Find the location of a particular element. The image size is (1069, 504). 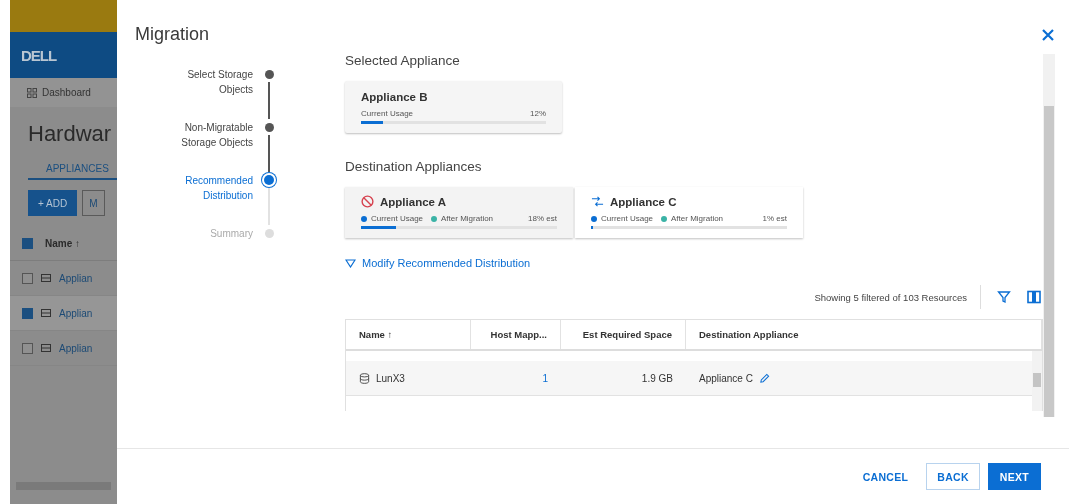

pencil-icon is located at coordinates (764, 378).